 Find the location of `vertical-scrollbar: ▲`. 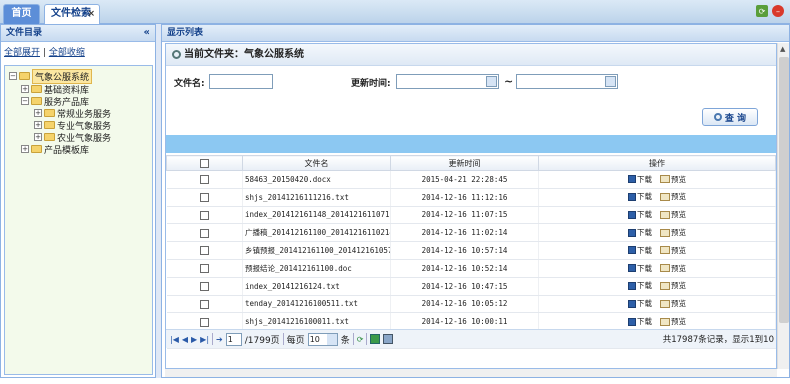

vertical-scrollbar: ▲ is located at coordinates (783, 206).